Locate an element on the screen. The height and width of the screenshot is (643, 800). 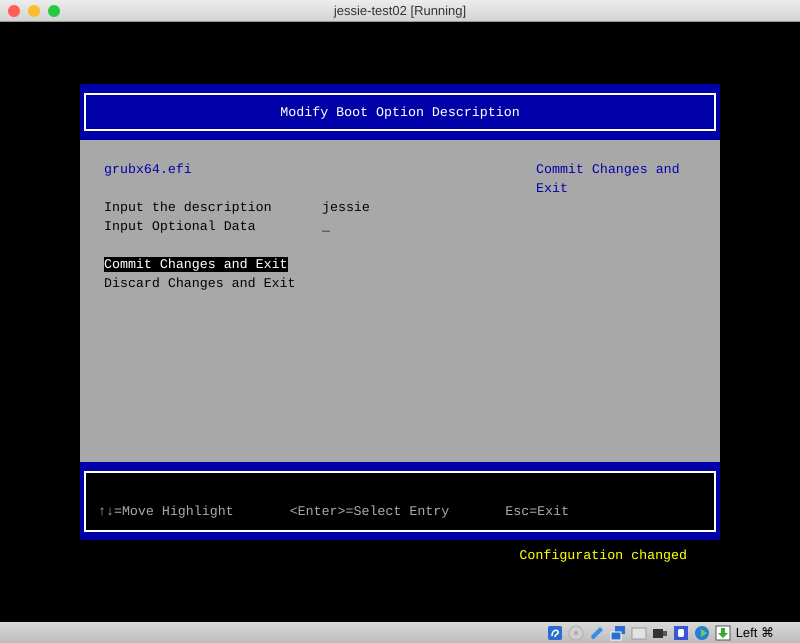
field-label: Input the description is located at coordinates (188, 208).